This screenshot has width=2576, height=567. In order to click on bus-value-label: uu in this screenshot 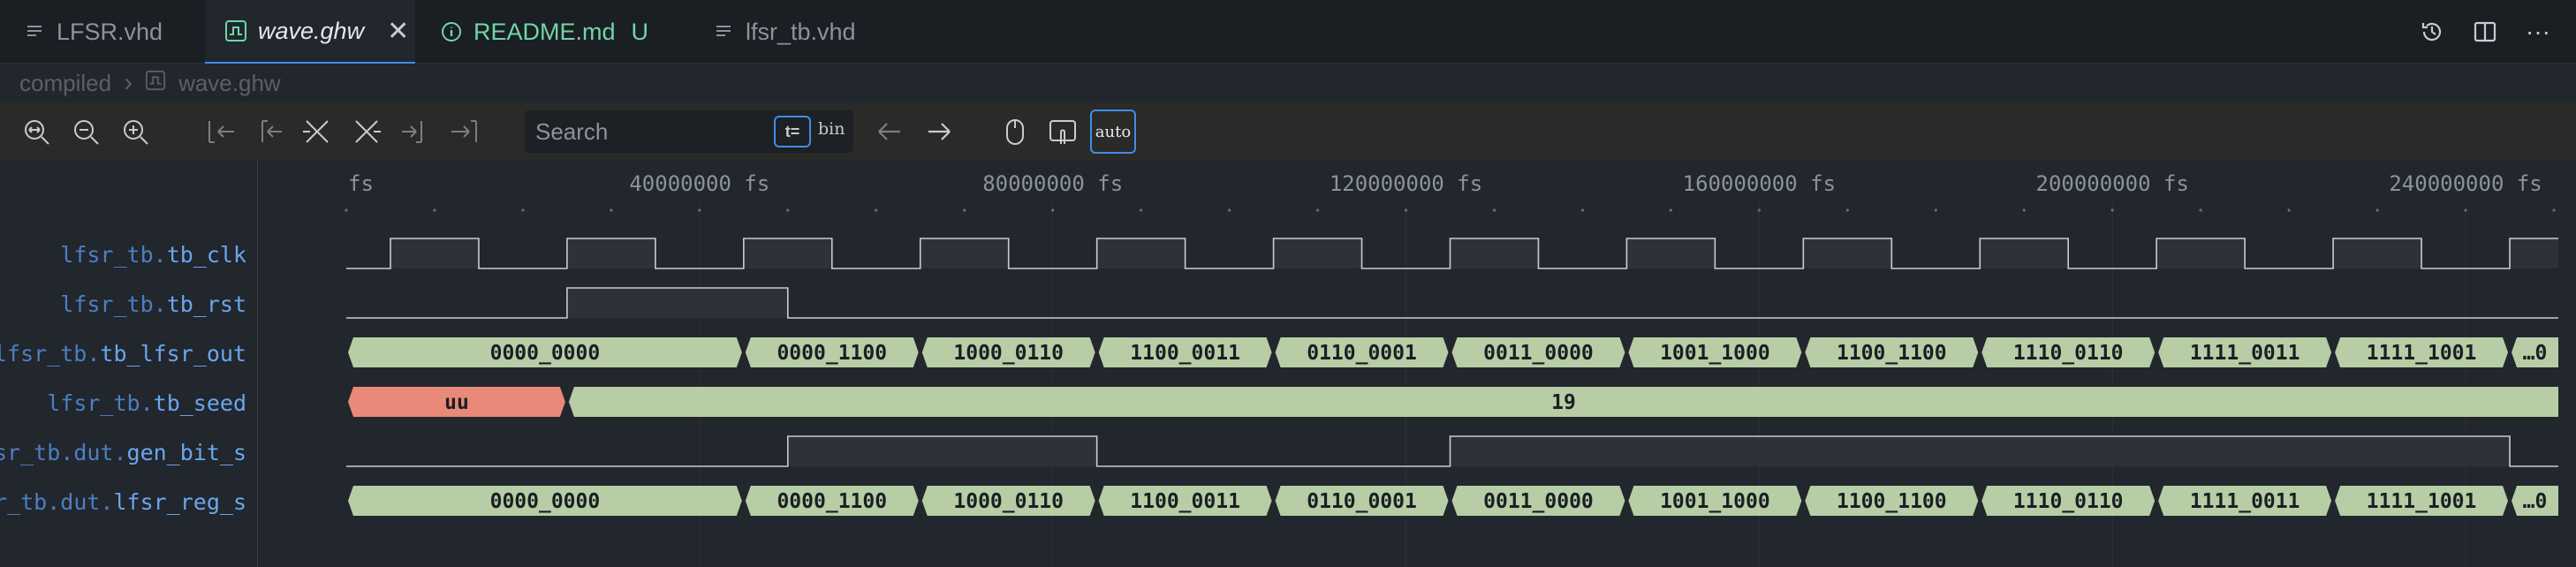, I will do `click(457, 403)`.